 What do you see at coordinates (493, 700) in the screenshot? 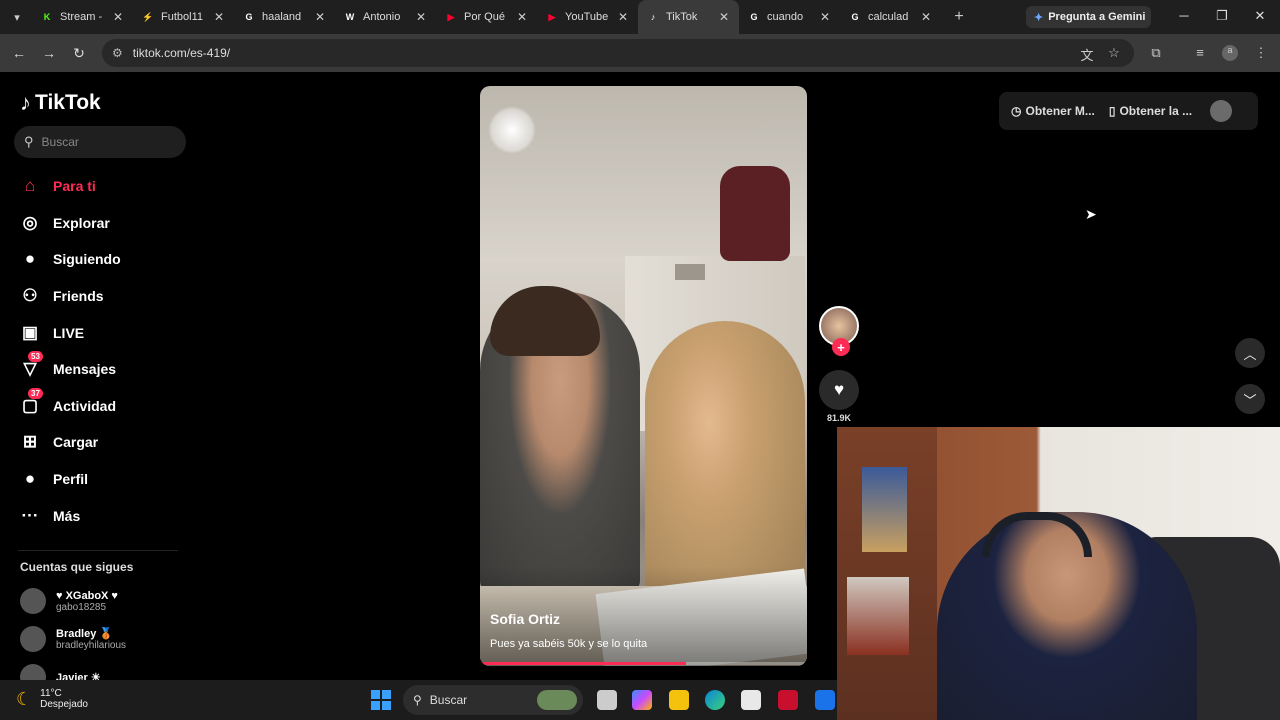
I see `taskbar-search: ⚲ Buscar` at bounding box center [493, 700].